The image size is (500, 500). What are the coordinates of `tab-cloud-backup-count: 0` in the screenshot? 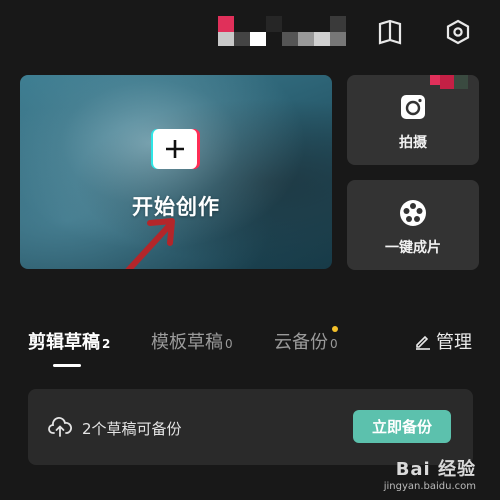 It's located at (334, 344).